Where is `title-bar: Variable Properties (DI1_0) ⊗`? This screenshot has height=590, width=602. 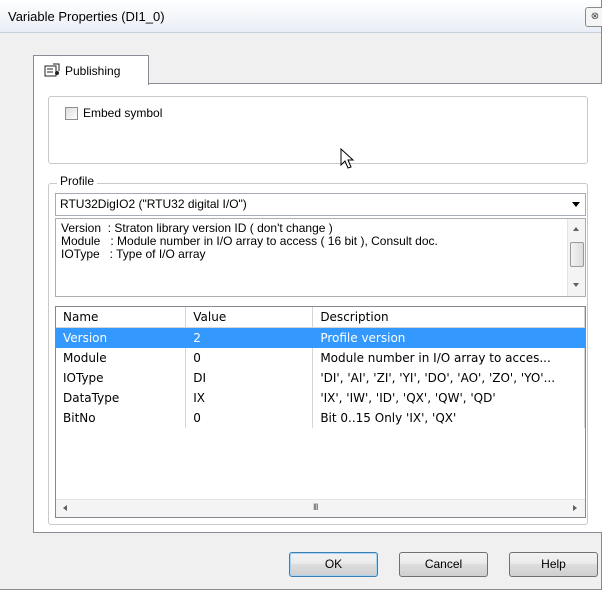
title-bar: Variable Properties (DI1_0) ⊗ is located at coordinates (301, 16).